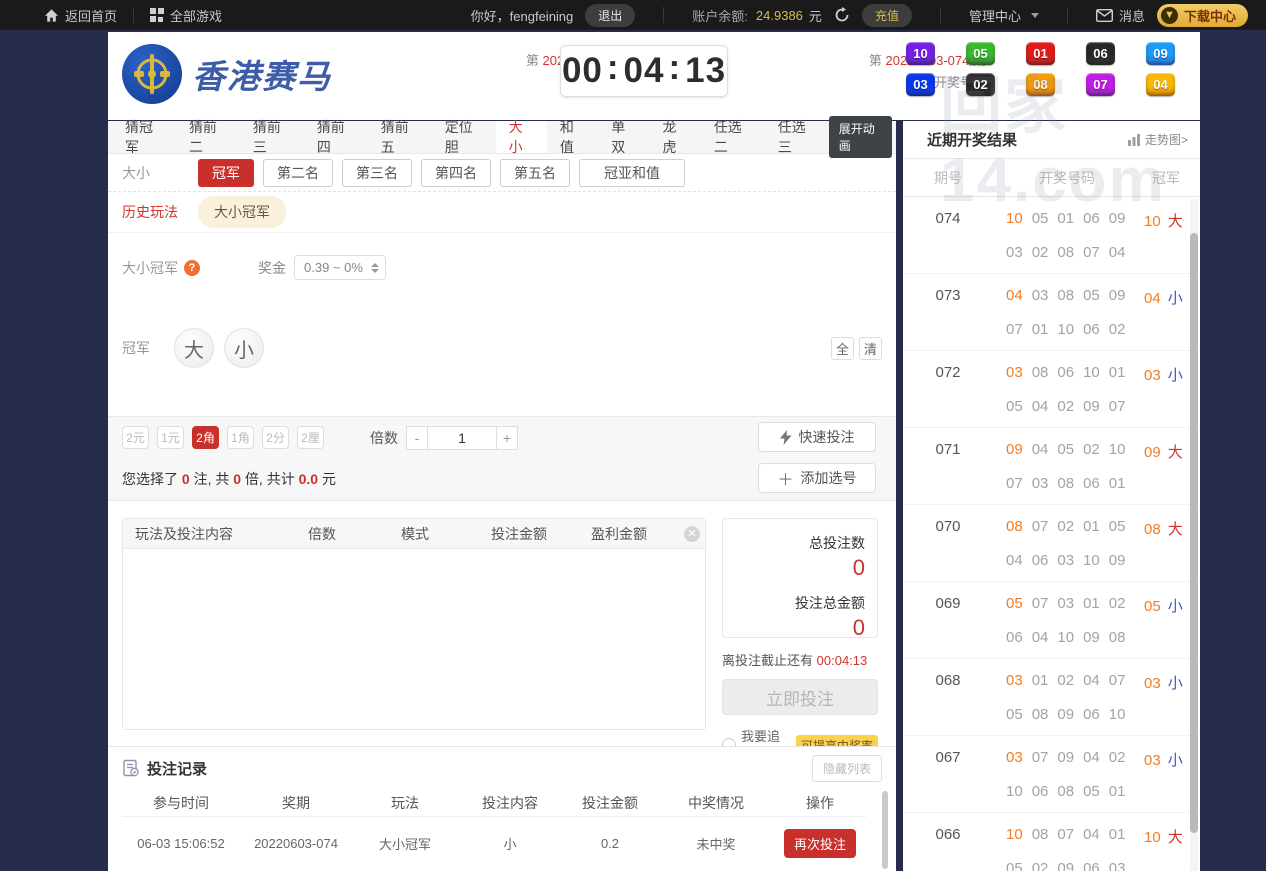  Describe the element at coordinates (242, 212) in the screenshot. I see `history-play-tag: 大小冠军` at that location.